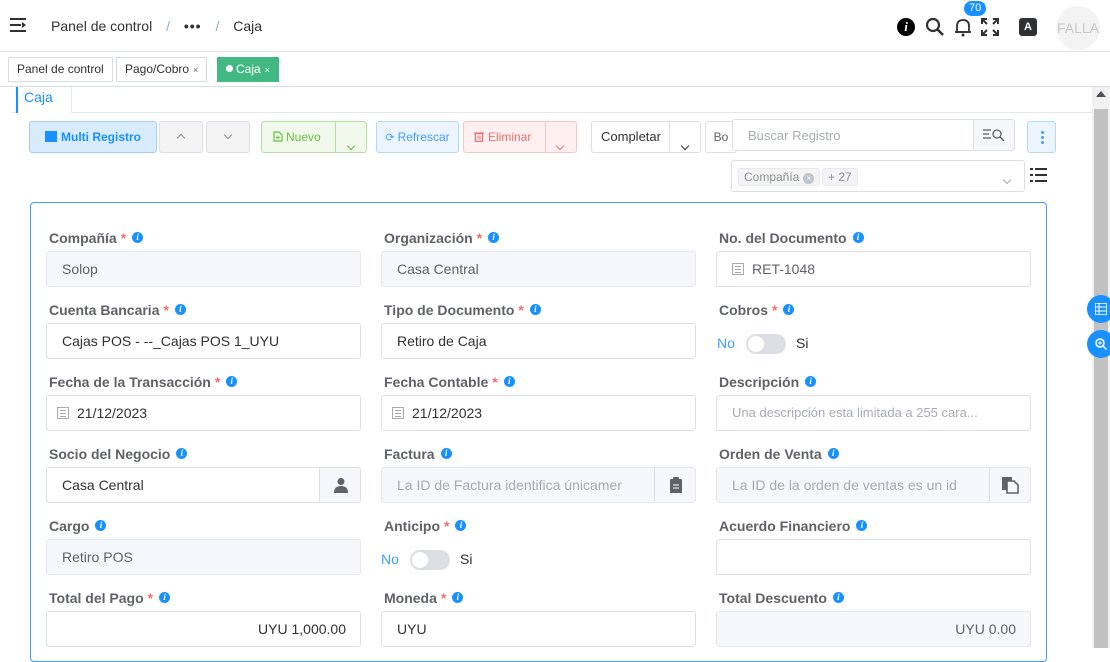 Image resolution: width=1110 pixels, height=662 pixels. Describe the element at coordinates (878, 176) in the screenshot. I see `field-filter-select: Compañía × + 27` at that location.